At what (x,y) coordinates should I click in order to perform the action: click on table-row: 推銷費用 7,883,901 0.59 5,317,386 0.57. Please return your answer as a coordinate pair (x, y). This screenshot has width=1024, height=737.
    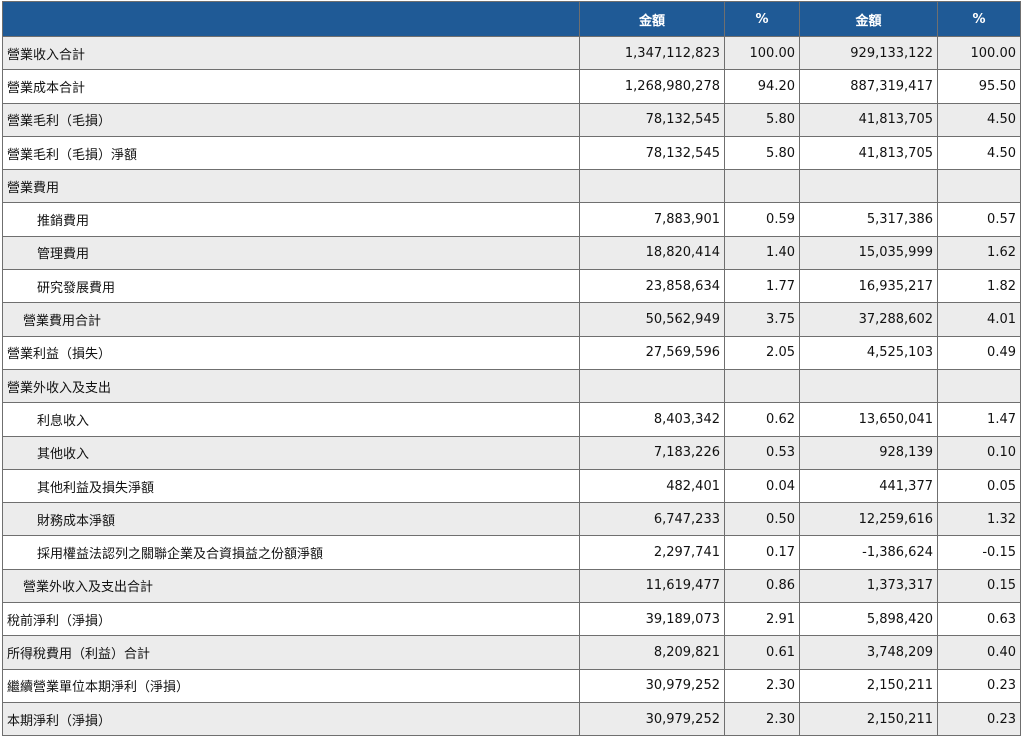
    Looking at the image, I should click on (511, 219).